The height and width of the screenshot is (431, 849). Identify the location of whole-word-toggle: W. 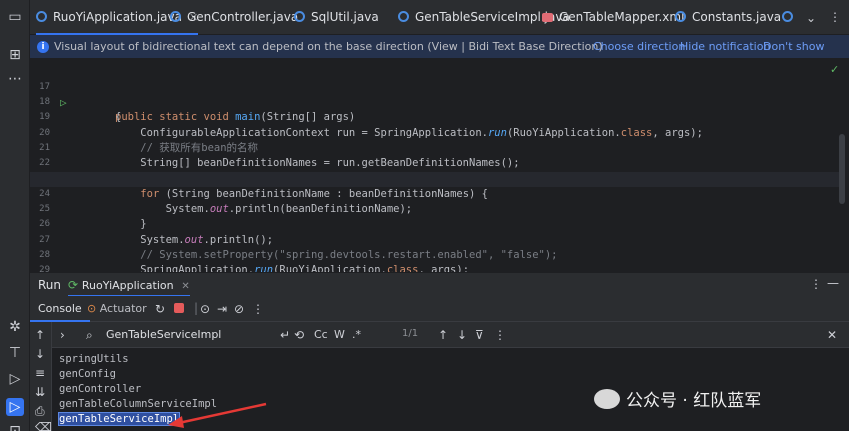
(339, 334).